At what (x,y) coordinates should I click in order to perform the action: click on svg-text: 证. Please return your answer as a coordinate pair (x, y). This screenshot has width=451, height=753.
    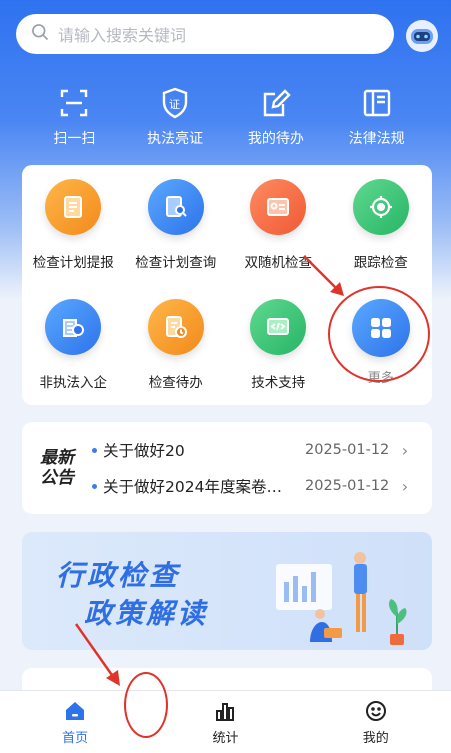
    Looking at the image, I should click on (174, 104).